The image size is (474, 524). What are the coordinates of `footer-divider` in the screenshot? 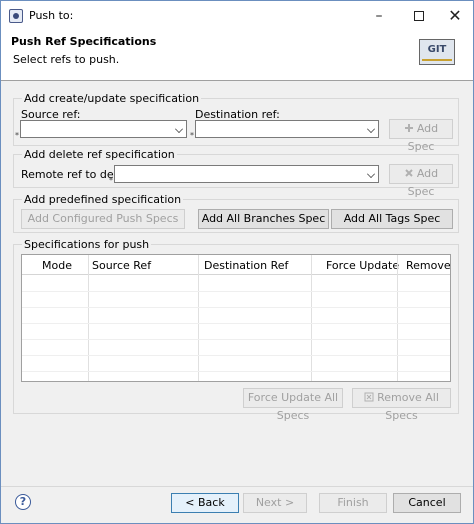 It's located at (237, 486).